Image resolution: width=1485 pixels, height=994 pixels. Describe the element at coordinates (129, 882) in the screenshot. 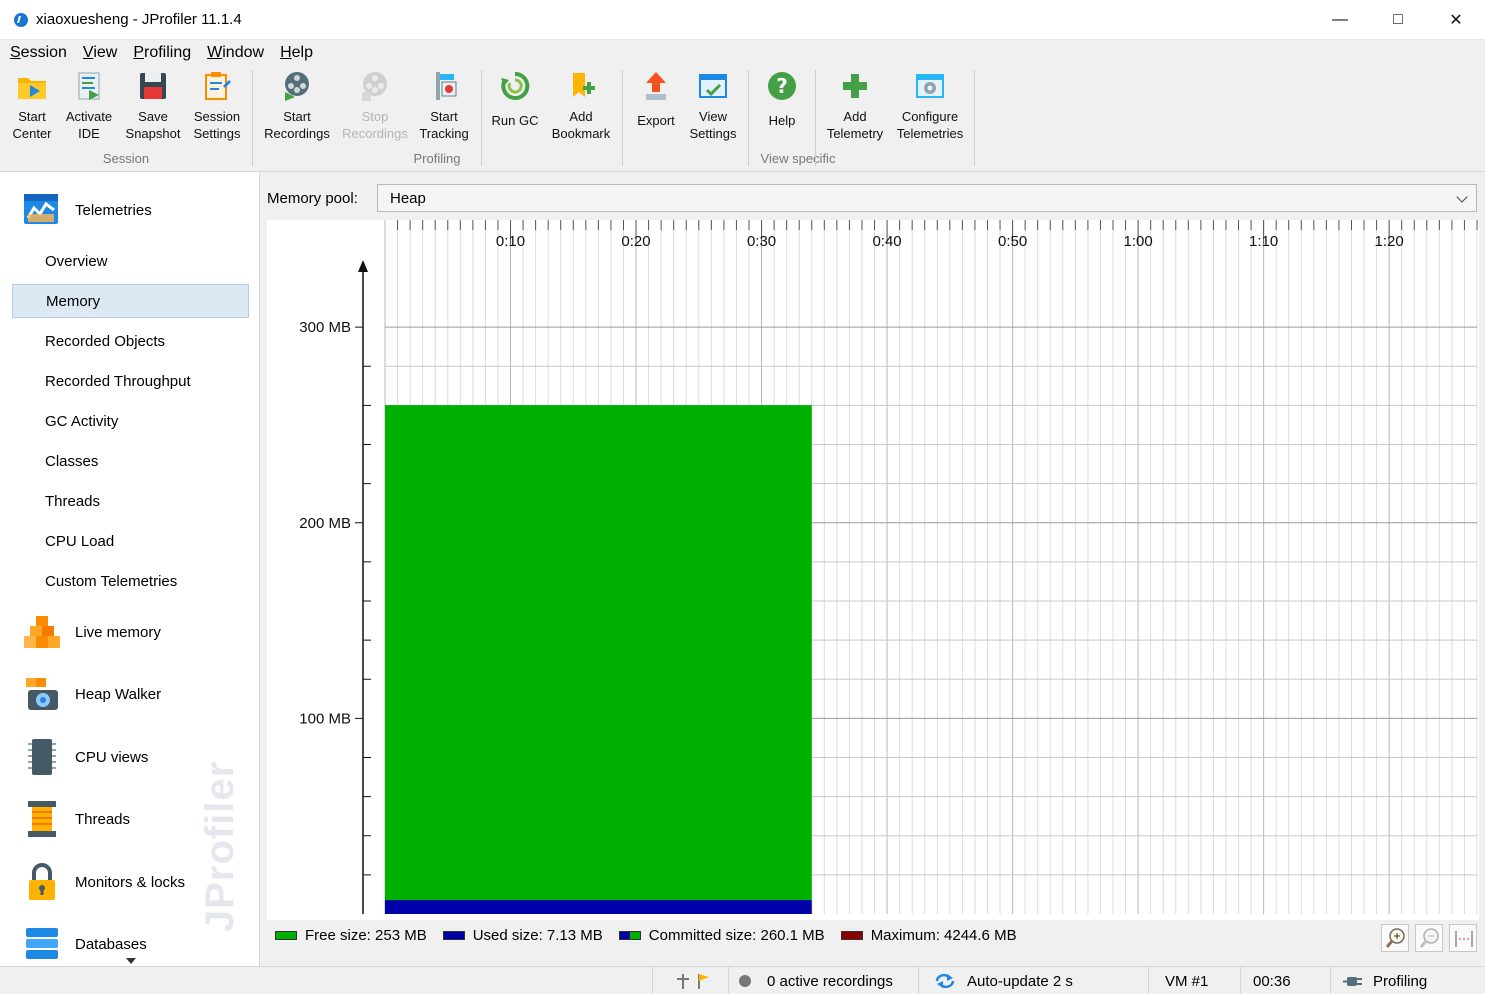

I see `sidebar-section-monitors-locks: Monitors & locks` at that location.